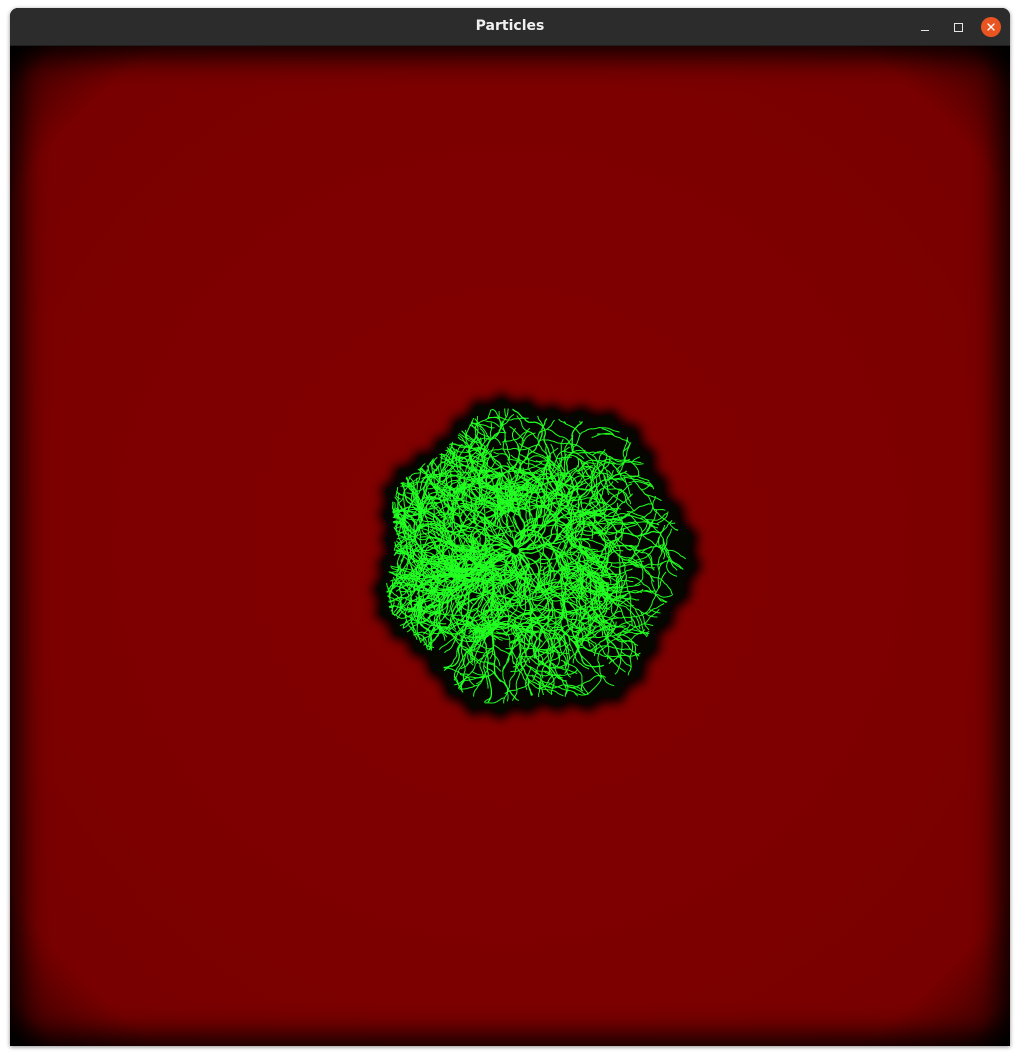  I want to click on maximize-icon, so click(958, 27).